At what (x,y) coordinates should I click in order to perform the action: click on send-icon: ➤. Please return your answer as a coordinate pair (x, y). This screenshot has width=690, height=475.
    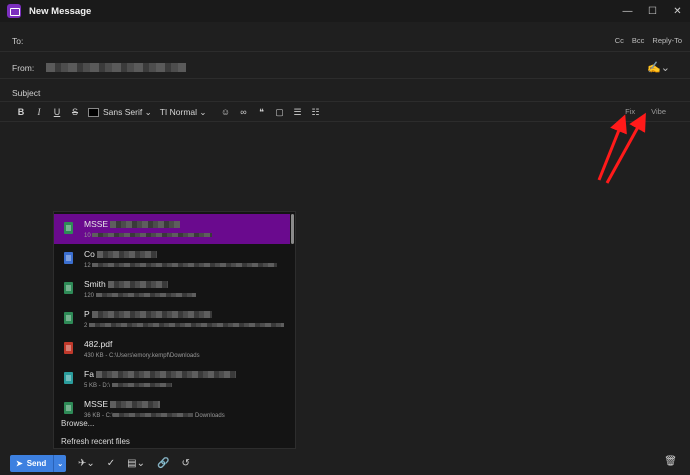
    Looking at the image, I should click on (19, 463).